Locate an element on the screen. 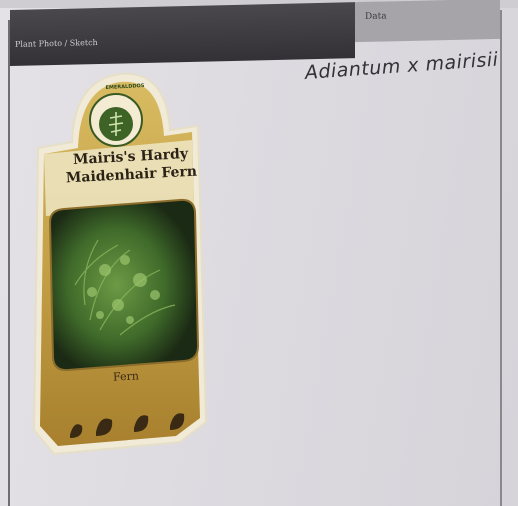  right-border is located at coordinates (501, 258).